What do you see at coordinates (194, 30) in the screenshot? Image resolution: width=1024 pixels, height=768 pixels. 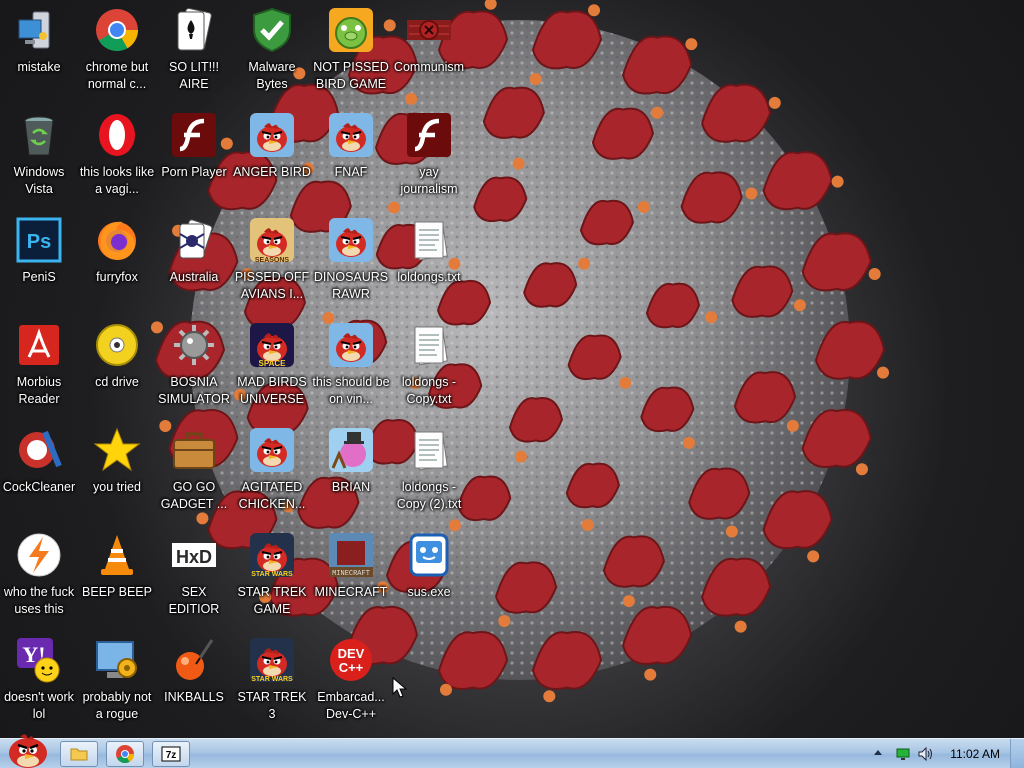 I see `solitaire-icon` at bounding box center [194, 30].